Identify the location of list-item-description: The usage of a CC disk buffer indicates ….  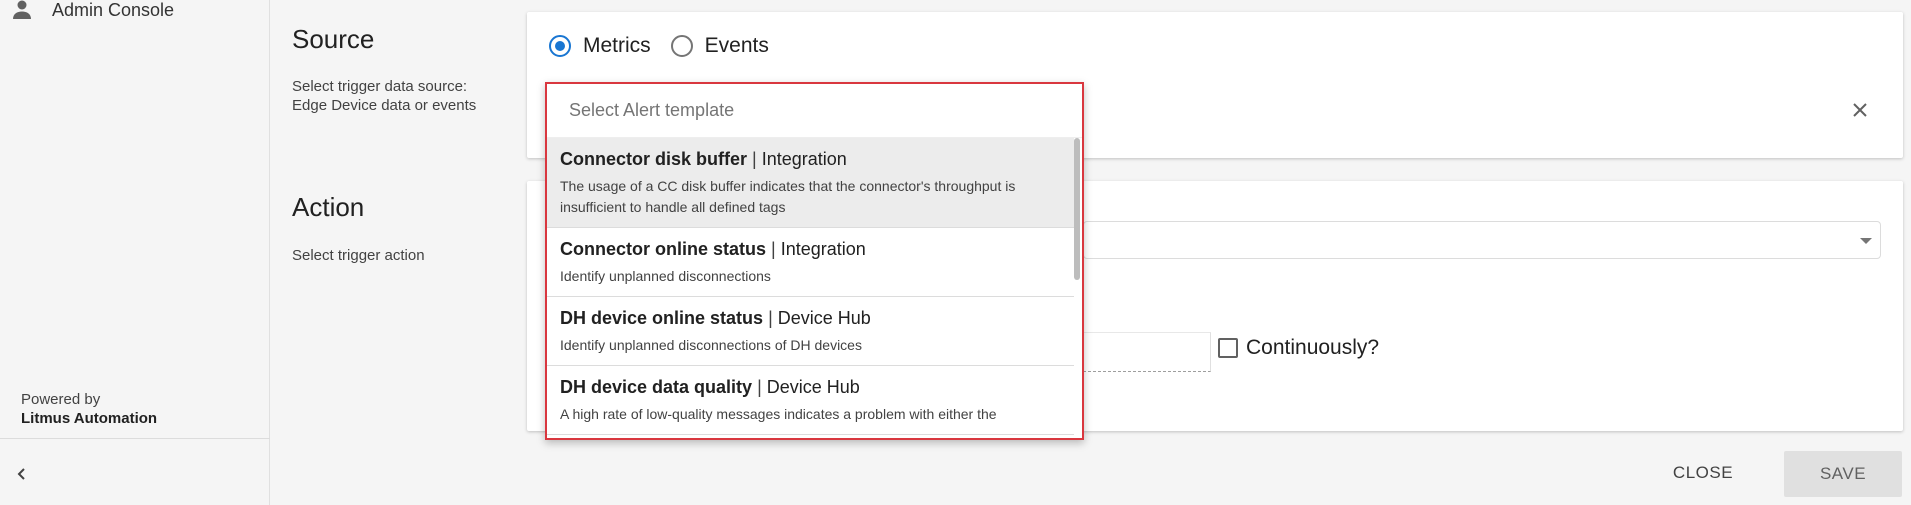
(788, 196).